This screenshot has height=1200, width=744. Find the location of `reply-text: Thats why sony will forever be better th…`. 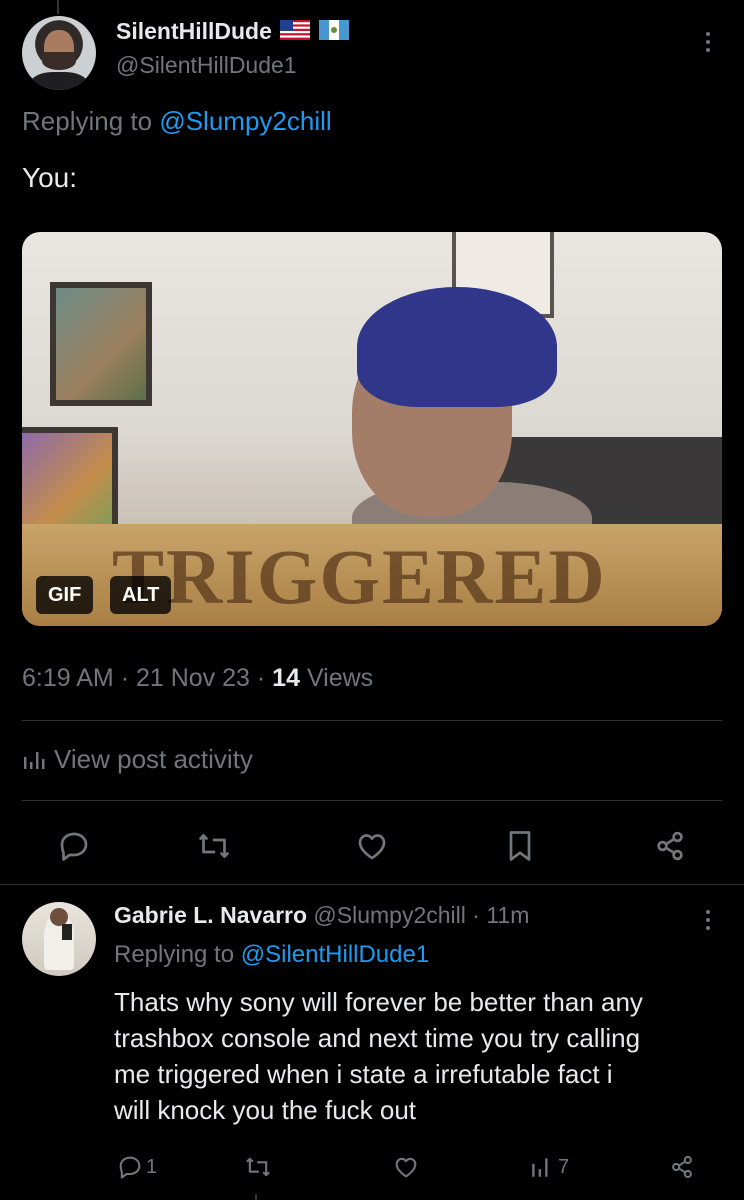

reply-text: Thats why sony will forever be better th… is located at coordinates (378, 1056).